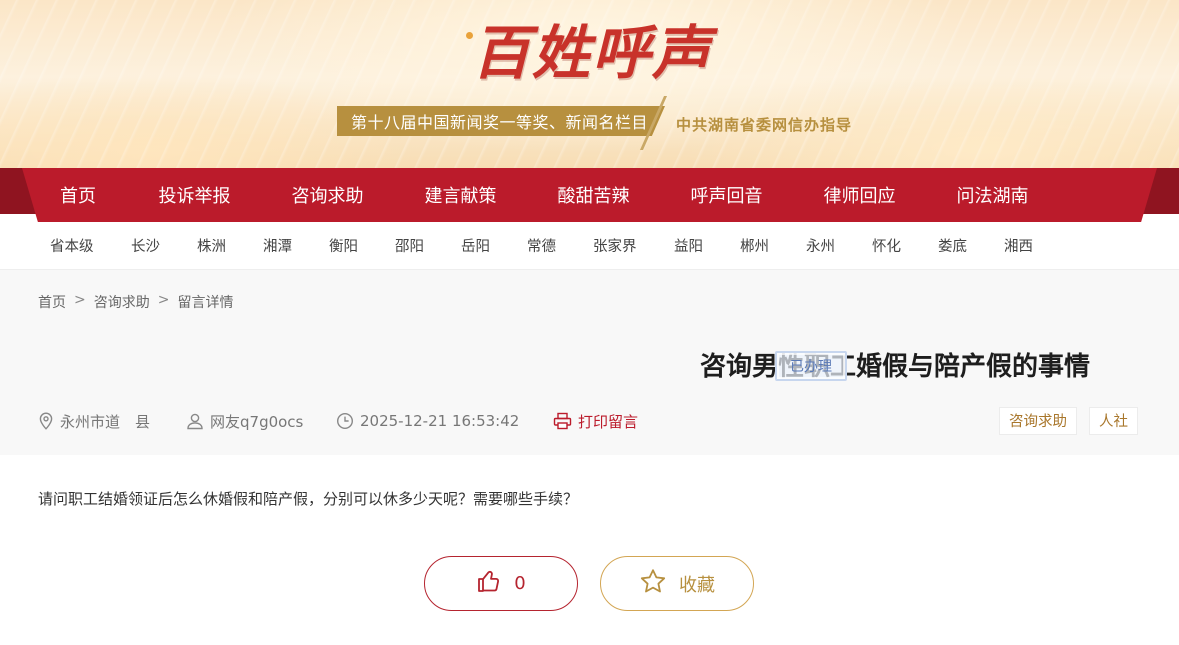  I want to click on region-item-yongzhou: 永州, so click(820, 247).